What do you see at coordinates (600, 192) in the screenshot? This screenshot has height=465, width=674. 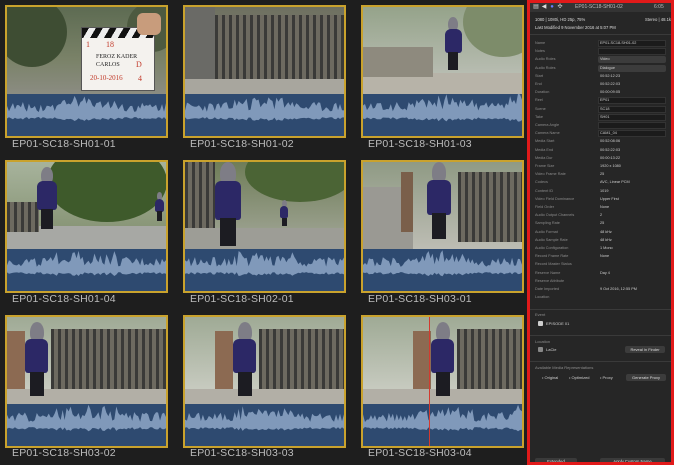 I see `metadata-row: Content ID 1019` at bounding box center [600, 192].